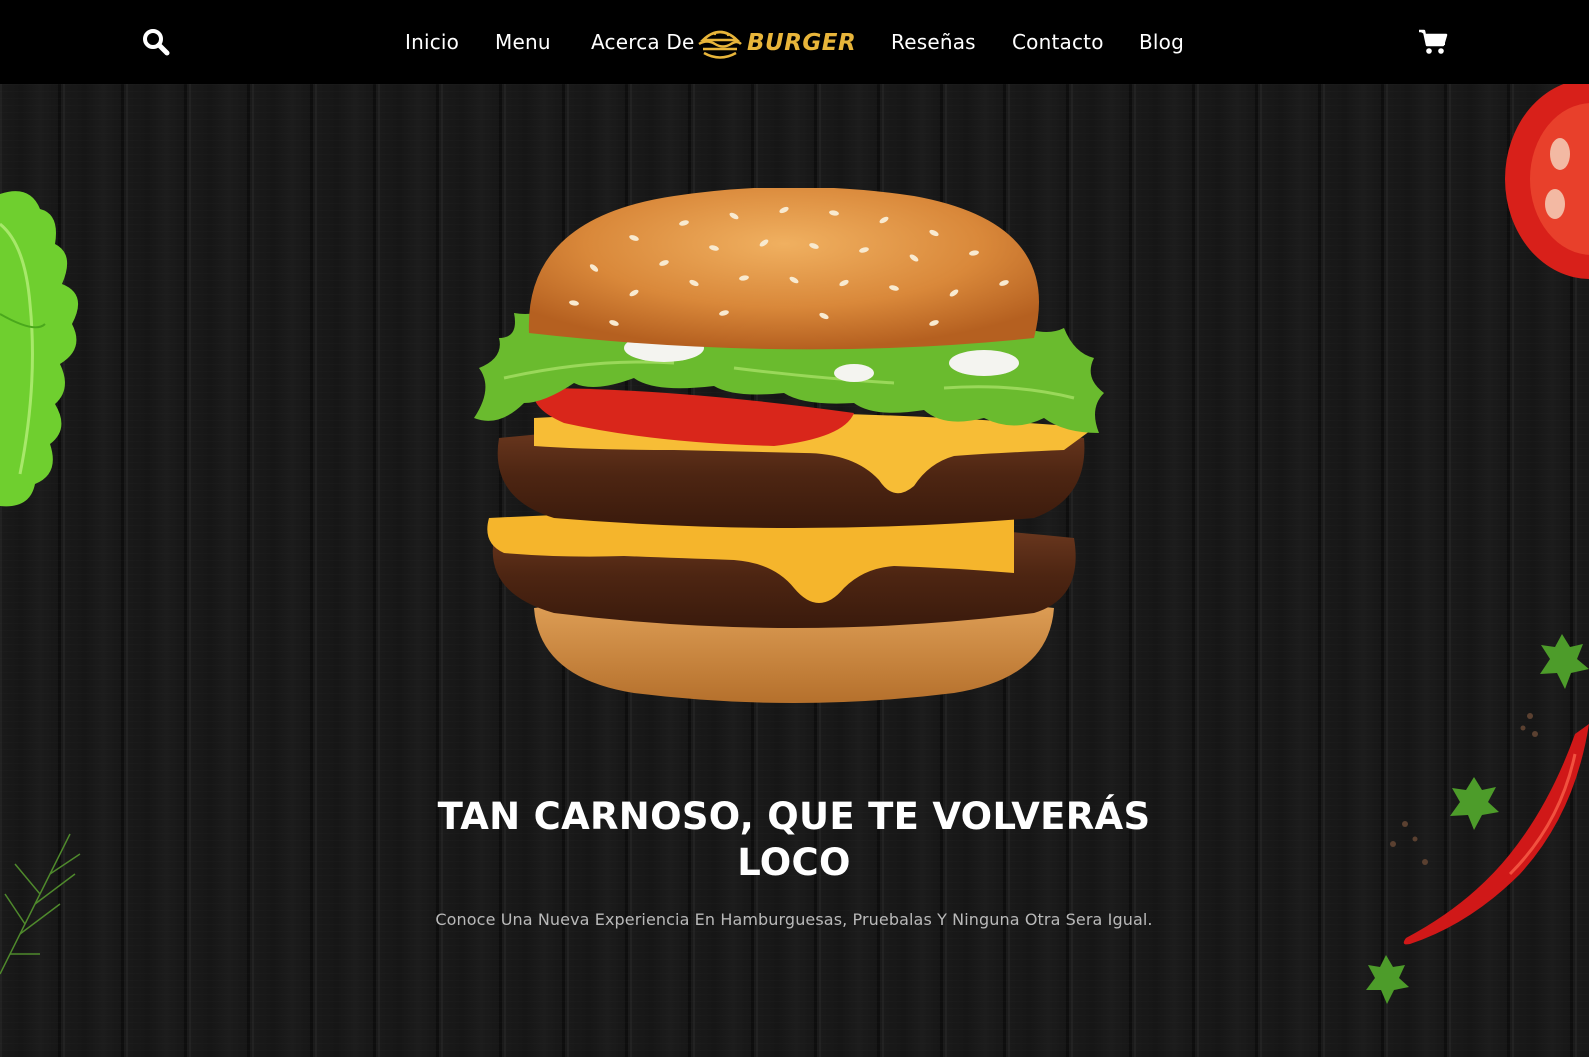 The height and width of the screenshot is (1057, 1589). What do you see at coordinates (39, 349) in the screenshot?
I see `lettuce-image` at bounding box center [39, 349].